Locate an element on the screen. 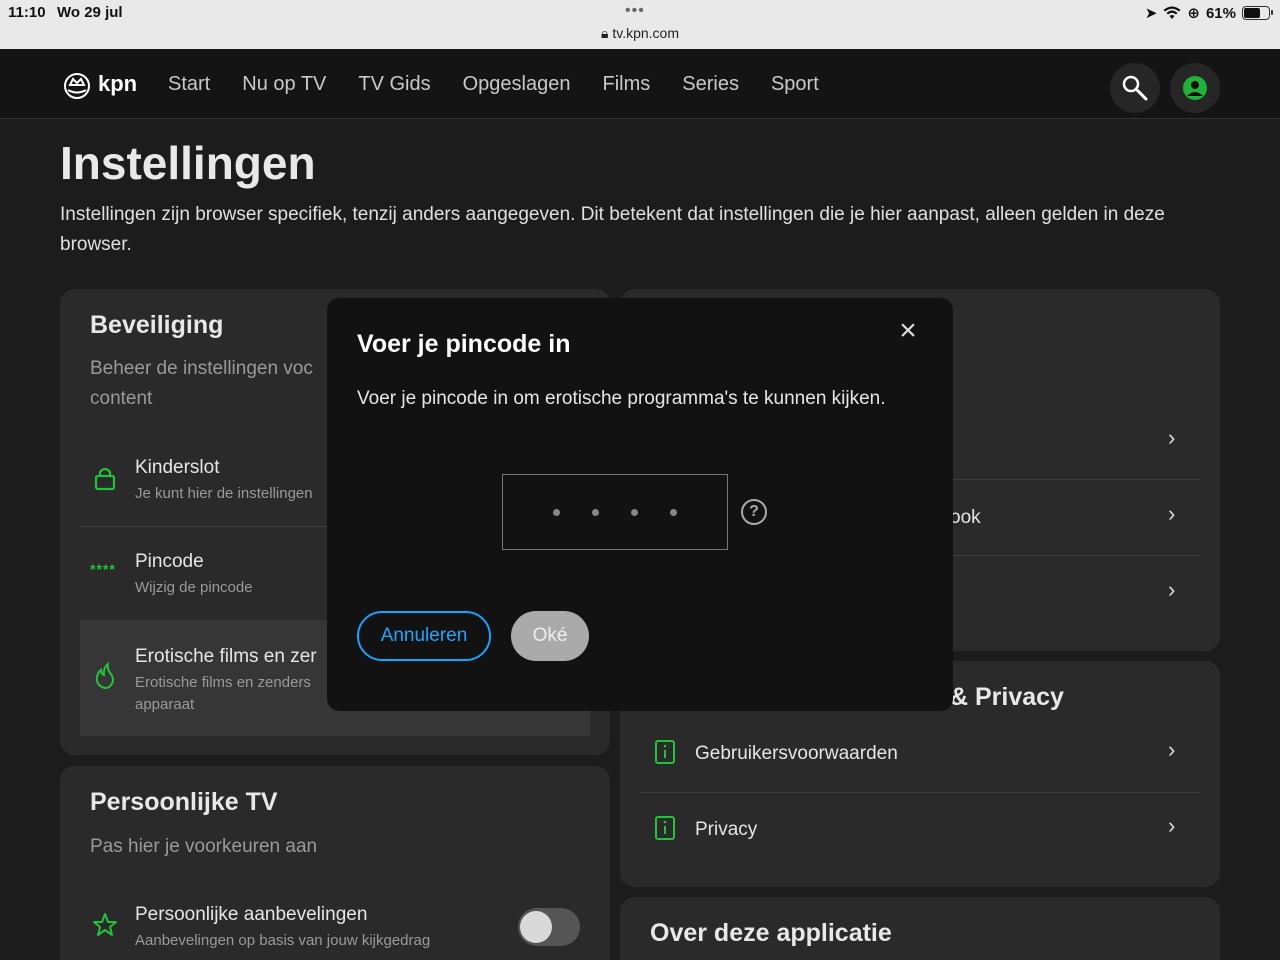 Image resolution: width=1280 pixels, height=960 pixels. close-icon: × is located at coordinates (908, 331).